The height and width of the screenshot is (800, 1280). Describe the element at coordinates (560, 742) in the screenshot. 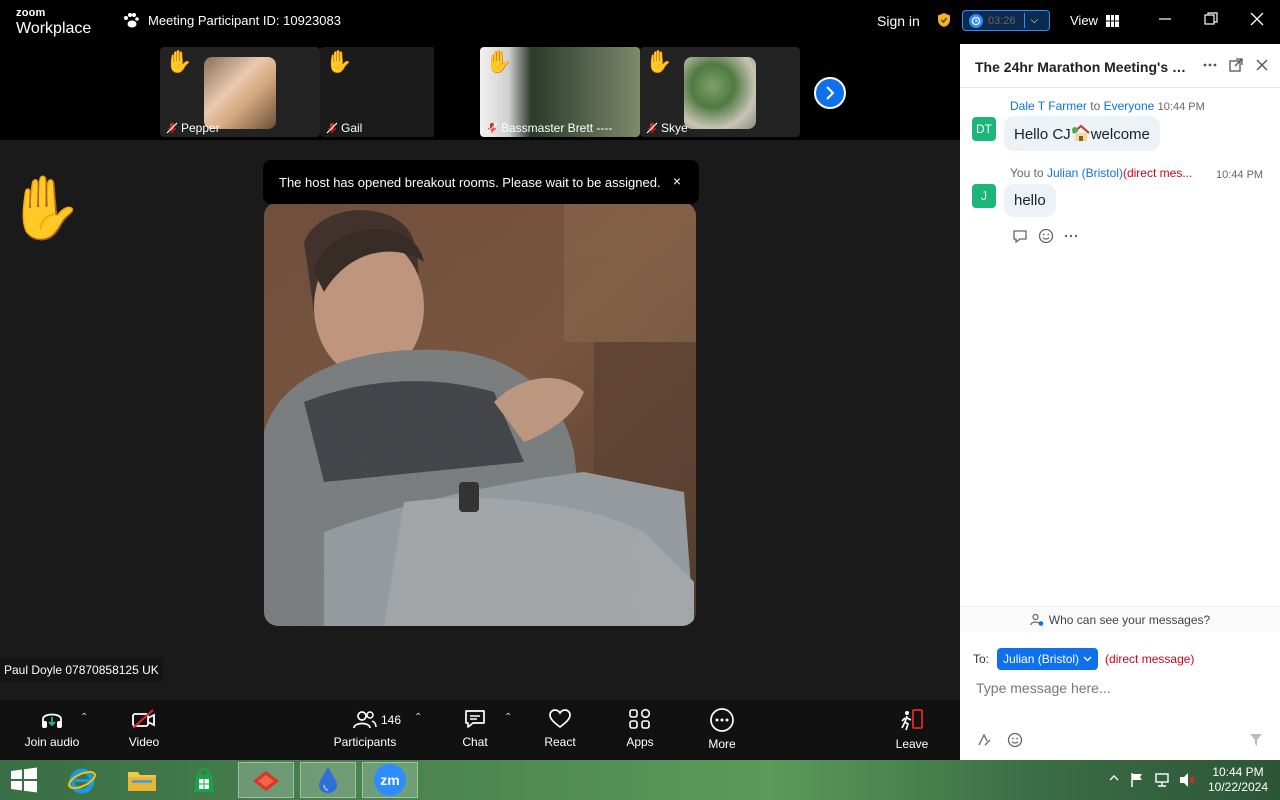

I see `react-label: React` at that location.